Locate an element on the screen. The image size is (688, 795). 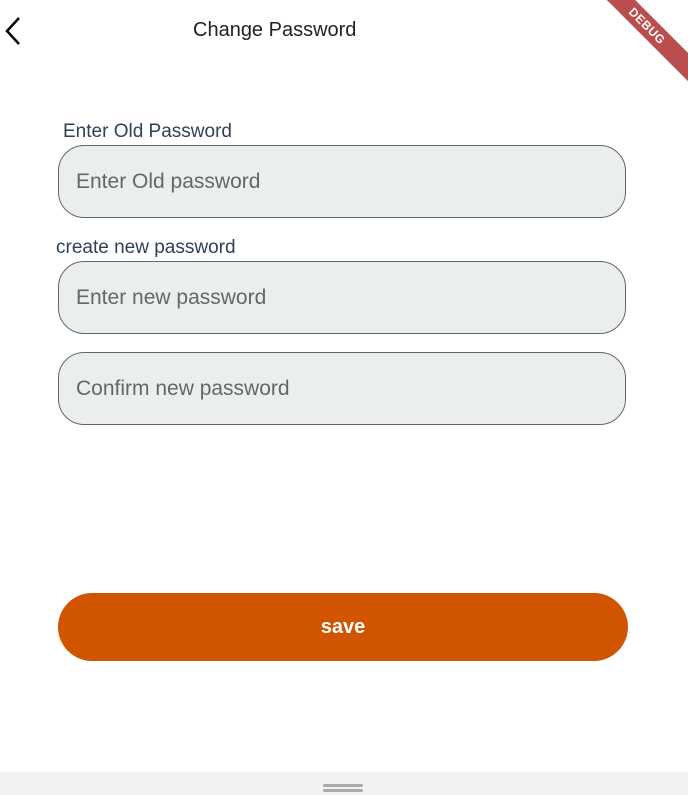
back-button is located at coordinates (14, 31).